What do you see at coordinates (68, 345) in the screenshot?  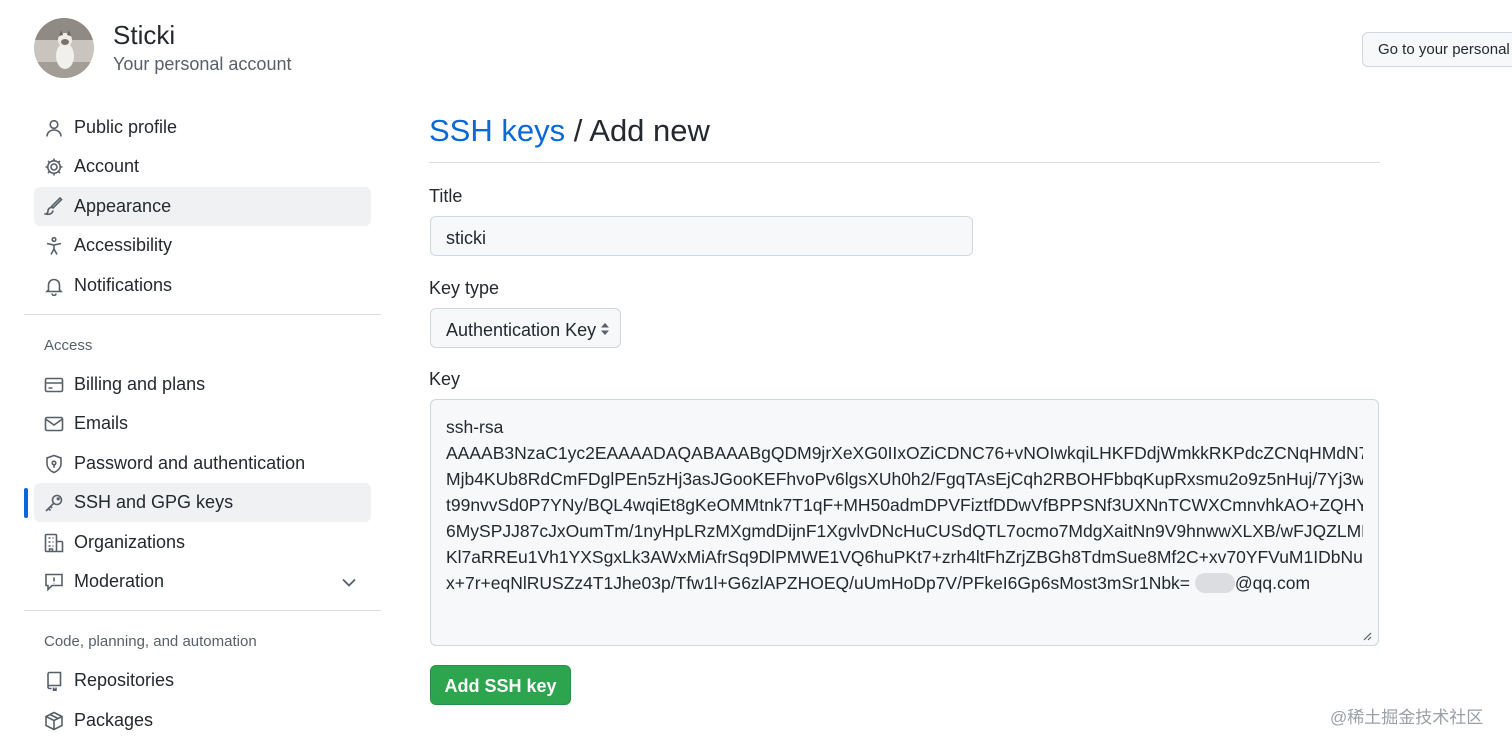 I see `sidebar-heading-access: Access` at bounding box center [68, 345].